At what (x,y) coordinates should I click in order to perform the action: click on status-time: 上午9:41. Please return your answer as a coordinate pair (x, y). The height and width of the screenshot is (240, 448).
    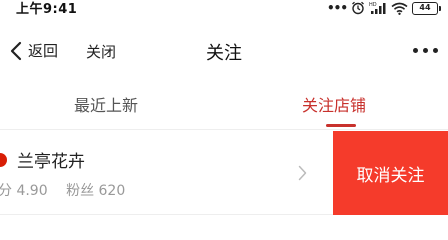
    Looking at the image, I should click on (47, 9).